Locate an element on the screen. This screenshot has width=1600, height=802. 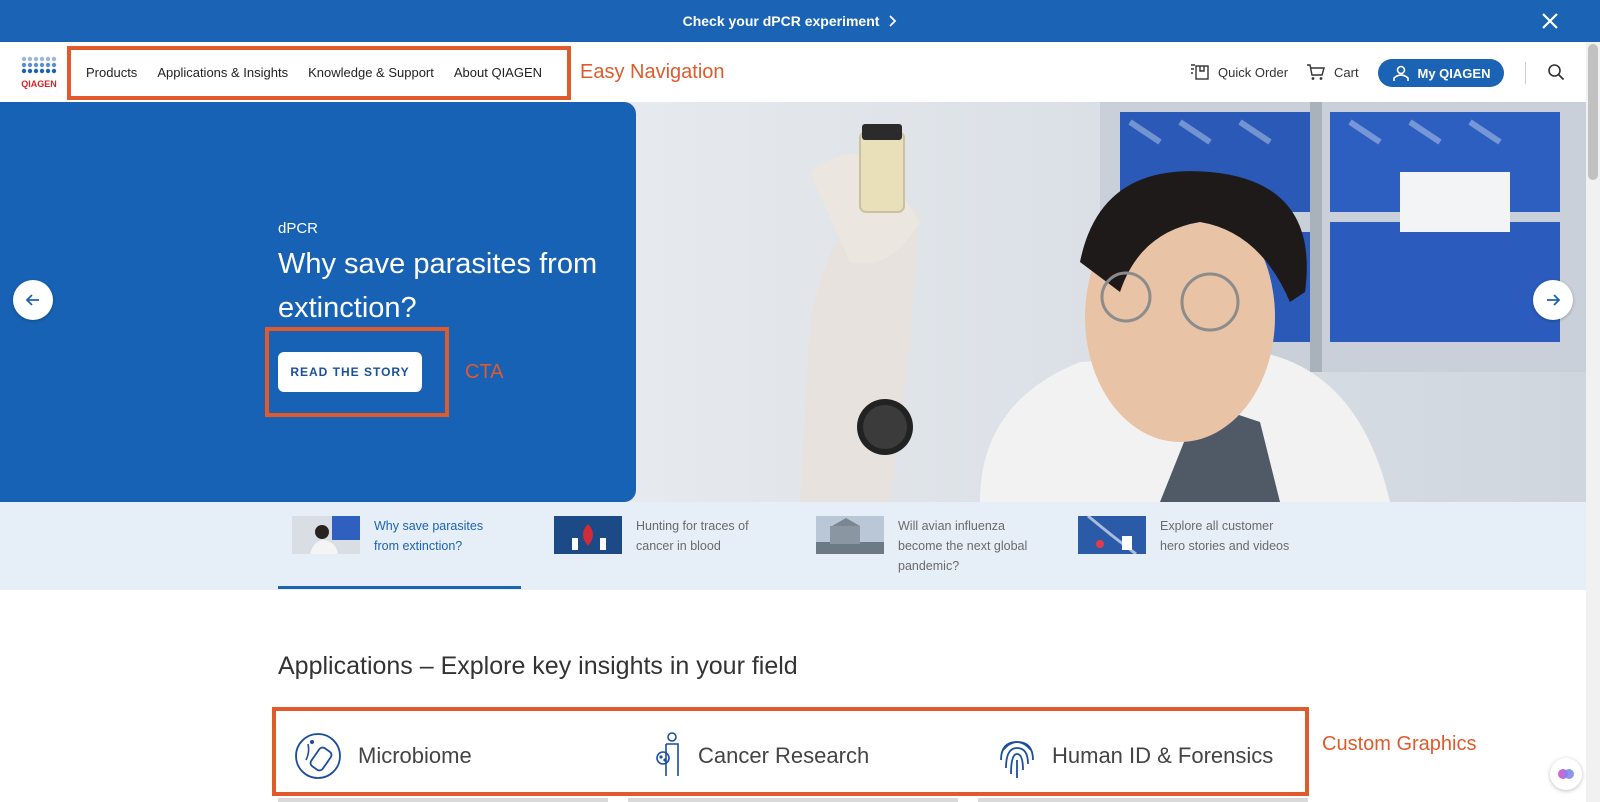
announcement-text: Check your dPCR experiment is located at coordinates (781, 21).